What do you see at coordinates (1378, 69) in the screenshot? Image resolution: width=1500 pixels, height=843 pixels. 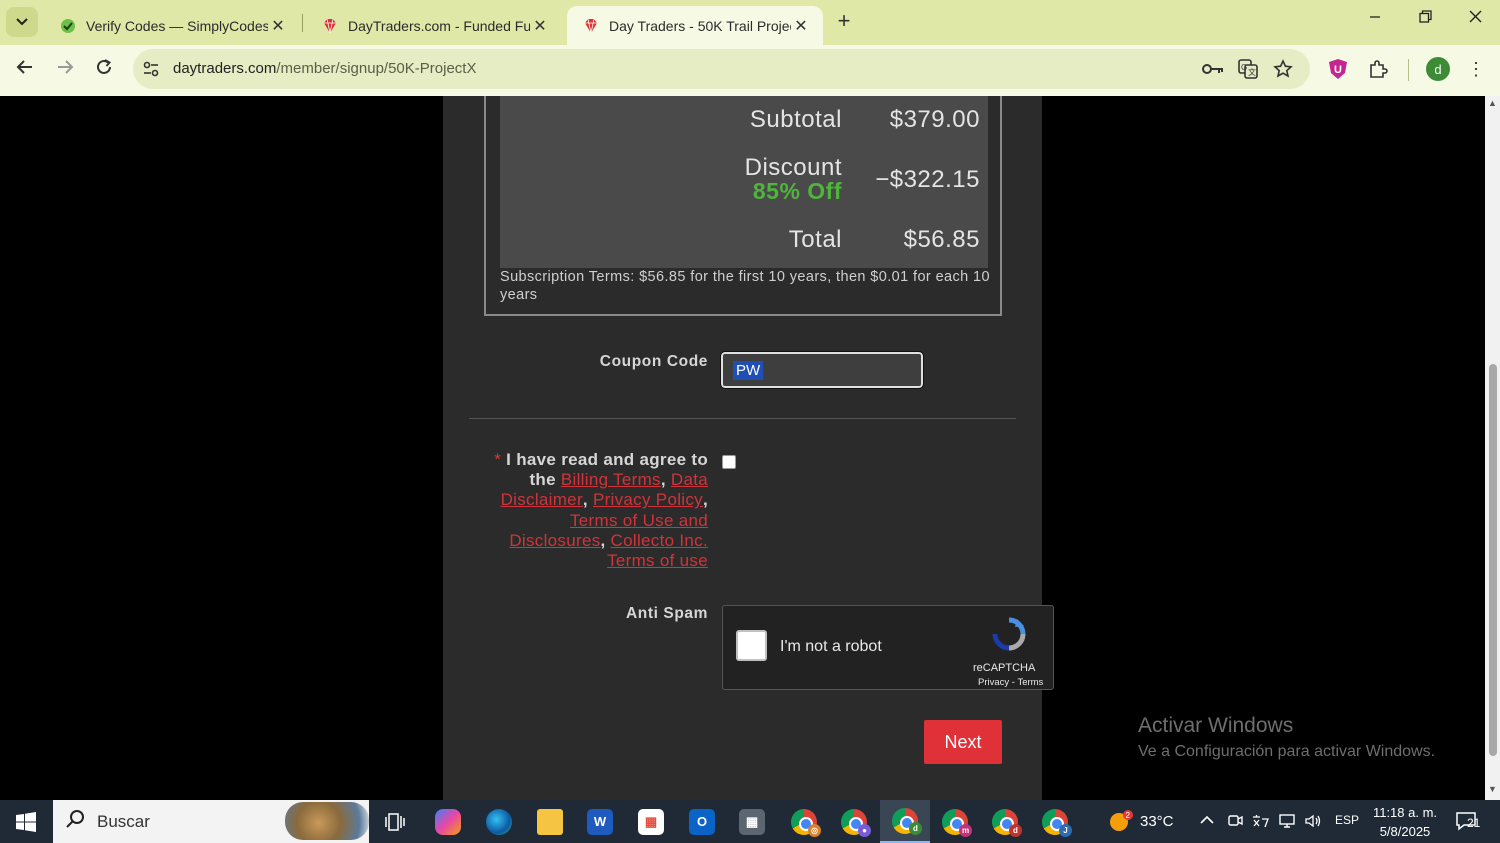 I see `extensions-puzzle-icon` at bounding box center [1378, 69].